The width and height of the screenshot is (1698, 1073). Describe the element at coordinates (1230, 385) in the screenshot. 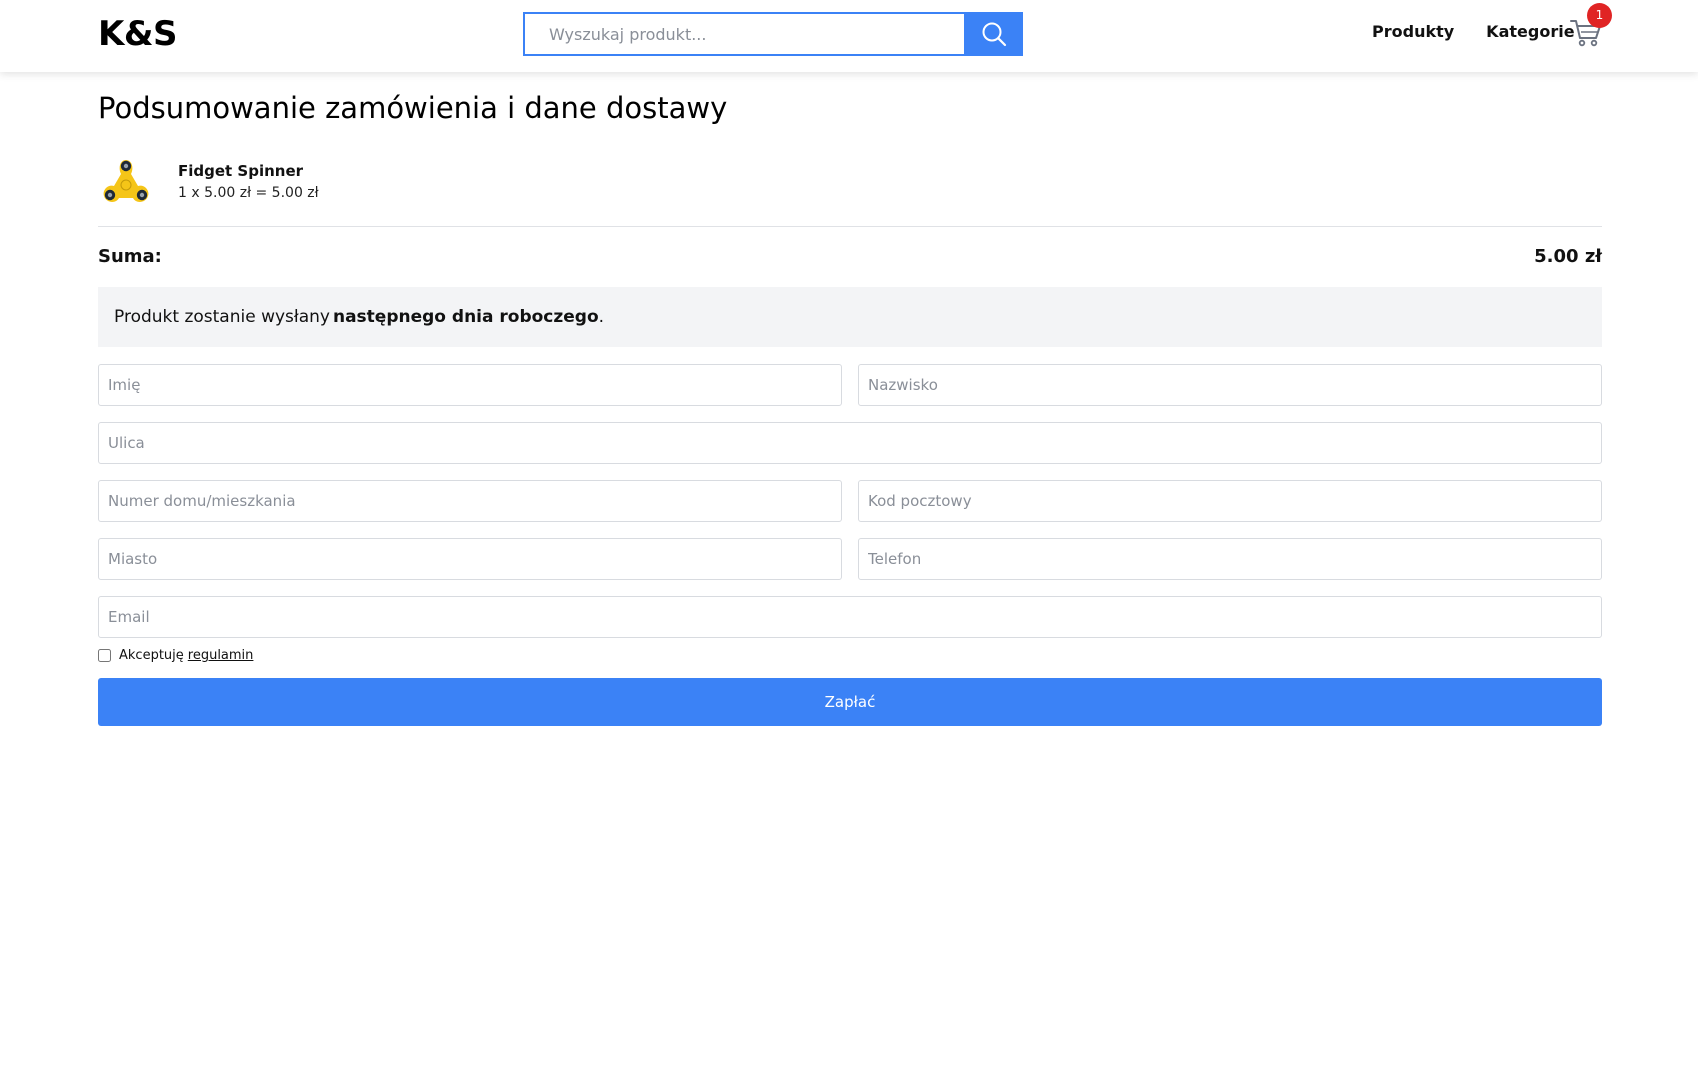

I see `last-name-field` at that location.